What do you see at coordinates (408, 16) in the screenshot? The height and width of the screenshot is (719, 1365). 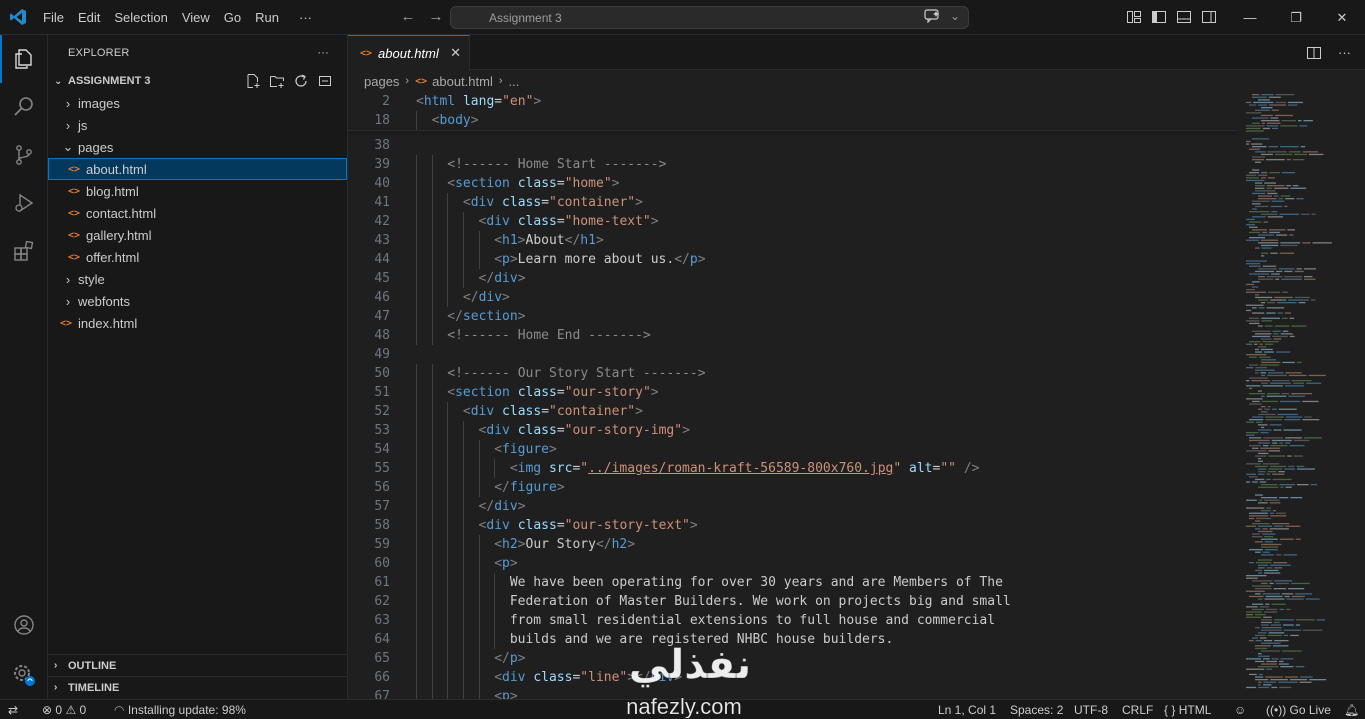 I see `back-arrow-icon: ←` at bounding box center [408, 16].